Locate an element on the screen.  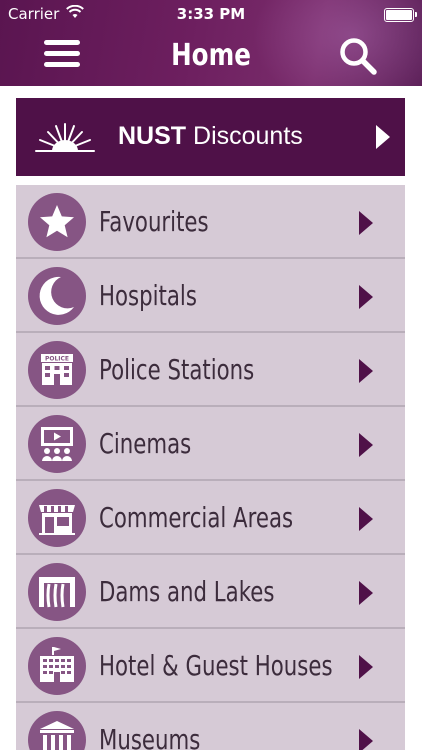
police-sign-text: POLICE is located at coordinates (57, 359).